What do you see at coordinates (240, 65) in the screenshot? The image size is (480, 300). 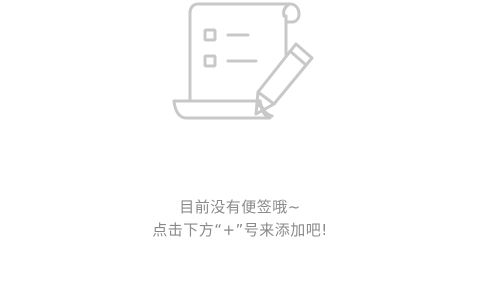 I see `notes-pencil-icon` at bounding box center [240, 65].